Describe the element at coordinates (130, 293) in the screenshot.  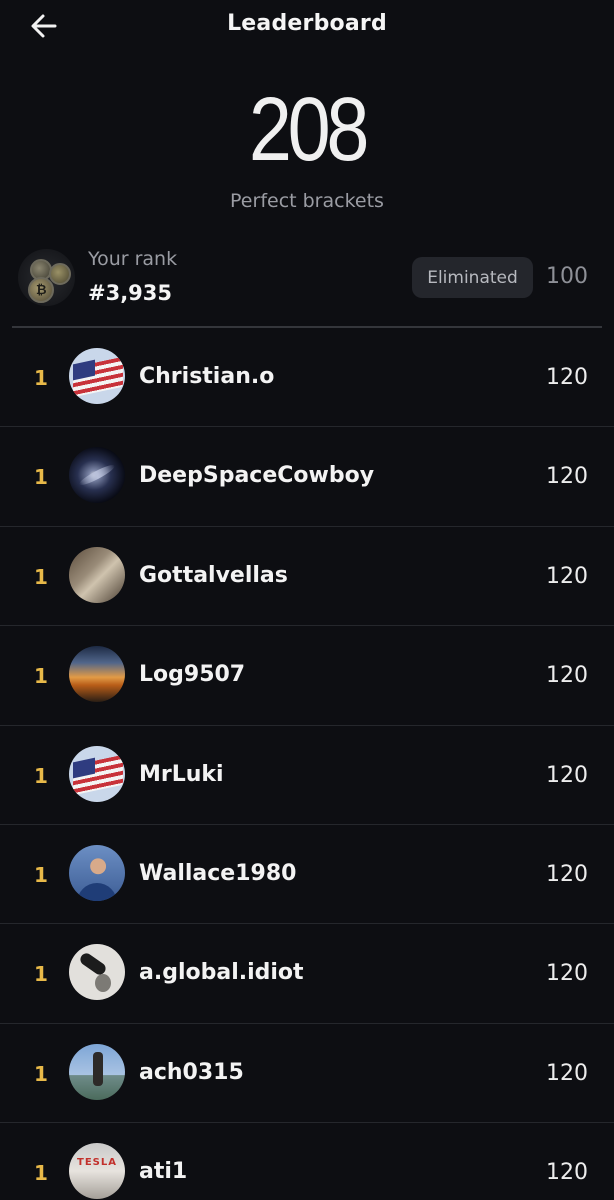
I see `my-rank-value: #3,935` at that location.